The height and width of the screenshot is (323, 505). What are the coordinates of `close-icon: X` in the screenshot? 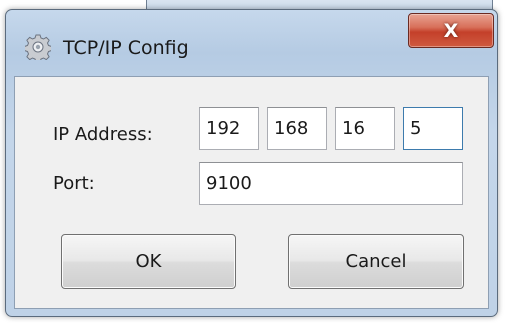 It's located at (451, 30).